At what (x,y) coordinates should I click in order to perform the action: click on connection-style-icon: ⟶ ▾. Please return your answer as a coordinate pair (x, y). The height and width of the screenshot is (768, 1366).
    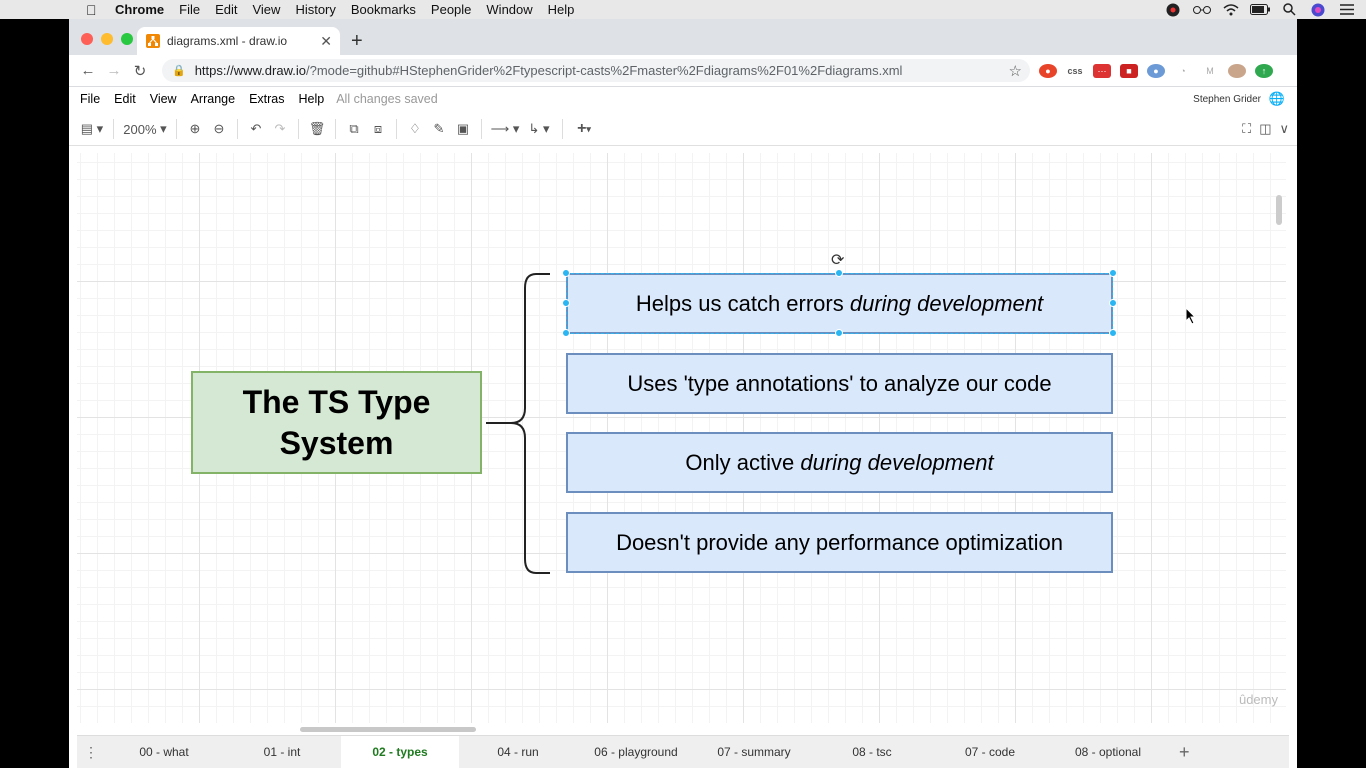
    Looking at the image, I should click on (505, 129).